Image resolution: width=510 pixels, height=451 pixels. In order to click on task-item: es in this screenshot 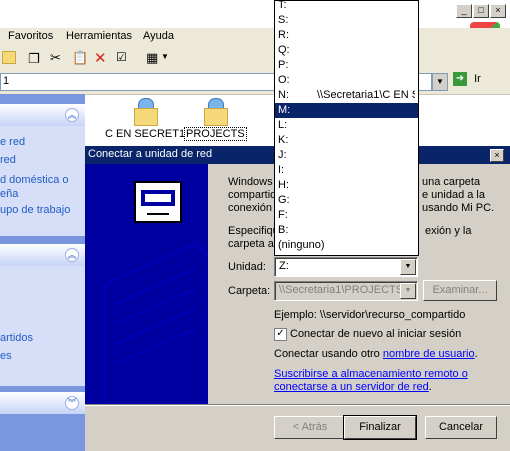, I will do `click(6, 356)`.